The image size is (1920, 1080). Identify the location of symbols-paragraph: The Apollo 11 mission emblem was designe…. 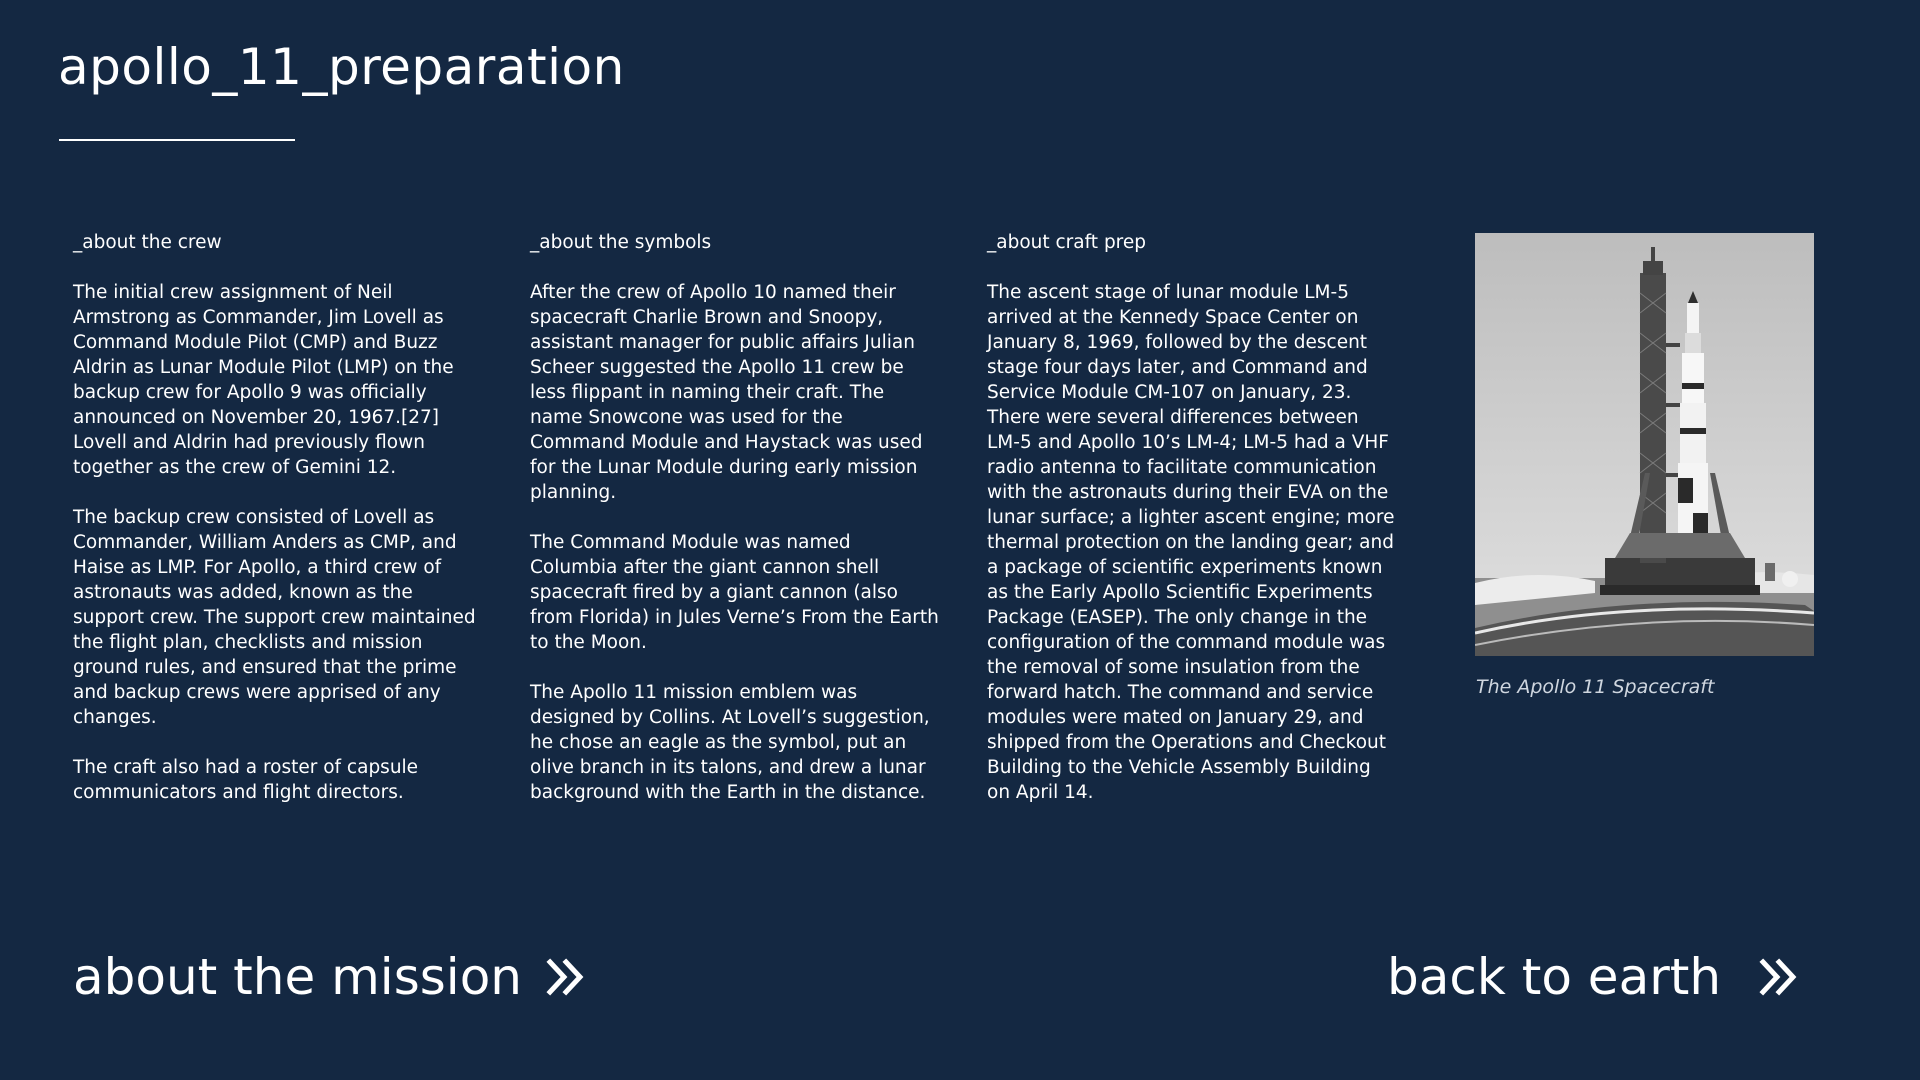
(730, 742).